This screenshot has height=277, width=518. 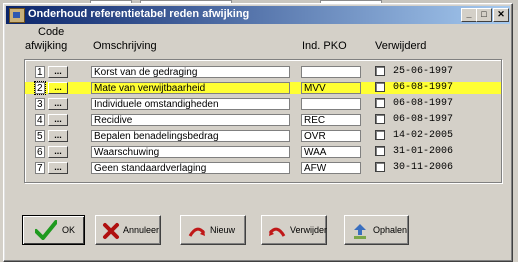 What do you see at coordinates (69, 230) in the screenshot?
I see `ok-label: OK` at bounding box center [69, 230].